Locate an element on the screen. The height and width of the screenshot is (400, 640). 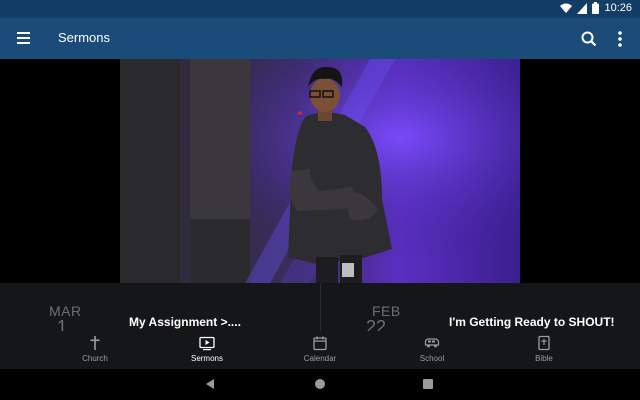
nav-item-calendar: Calendar is located at coordinates (320, 350).